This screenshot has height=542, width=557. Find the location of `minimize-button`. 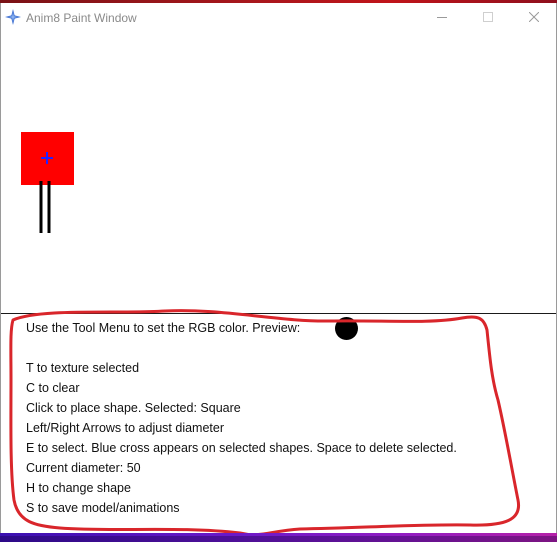

minimize-button is located at coordinates (442, 17).